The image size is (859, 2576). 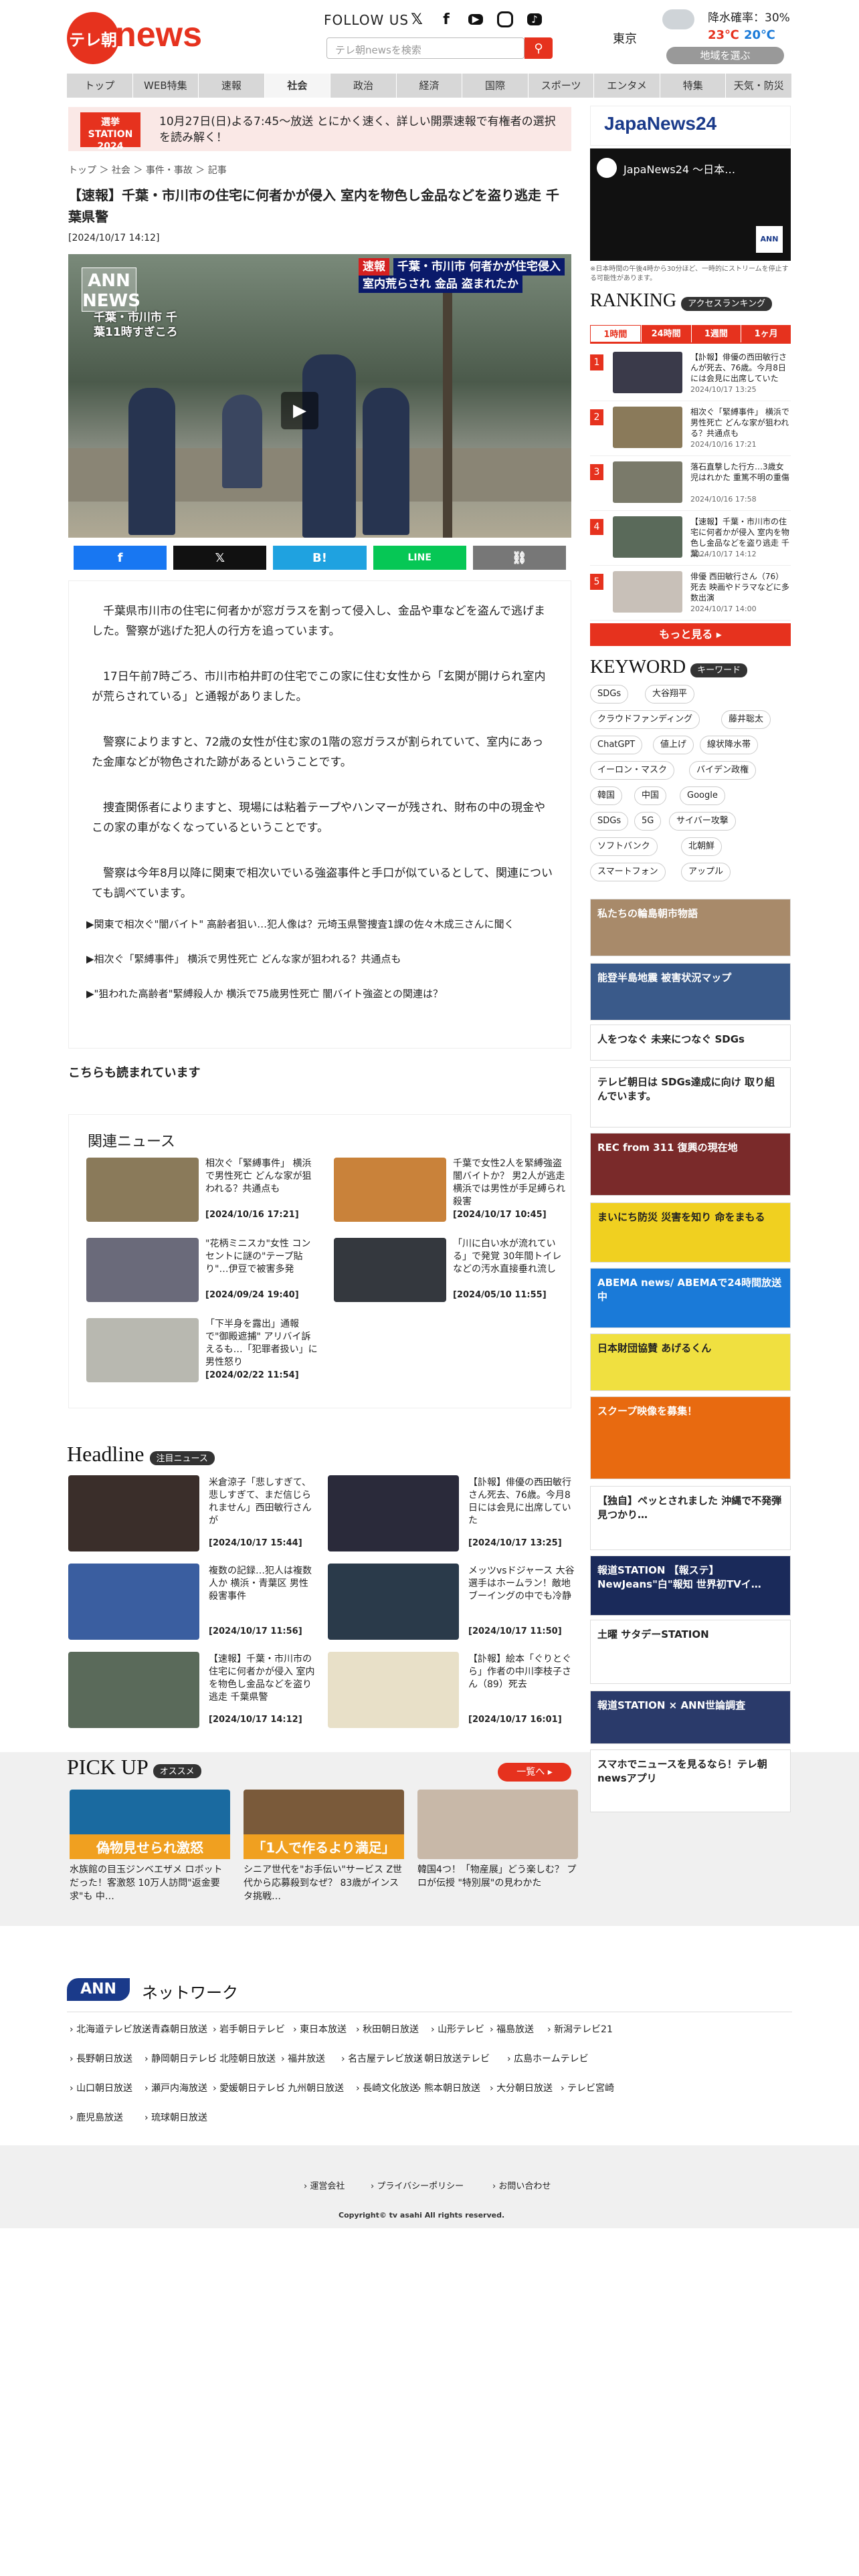 What do you see at coordinates (82, 170) in the screenshot?
I see `breadcrumb-item: トップ` at bounding box center [82, 170].